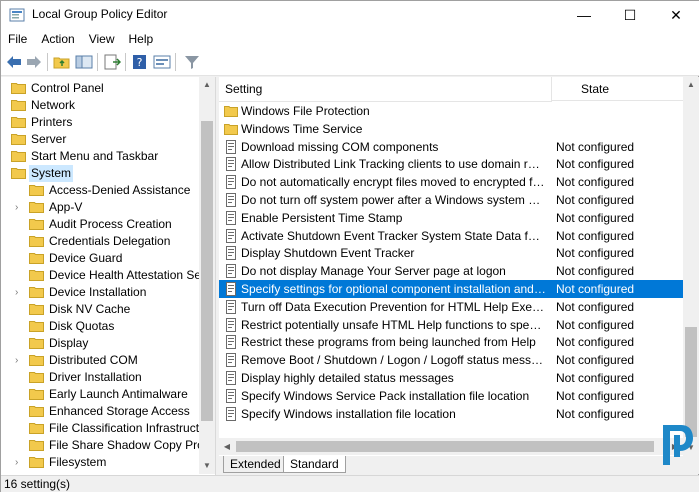  I want to click on tree-item: Device Guard, so click(100, 258).